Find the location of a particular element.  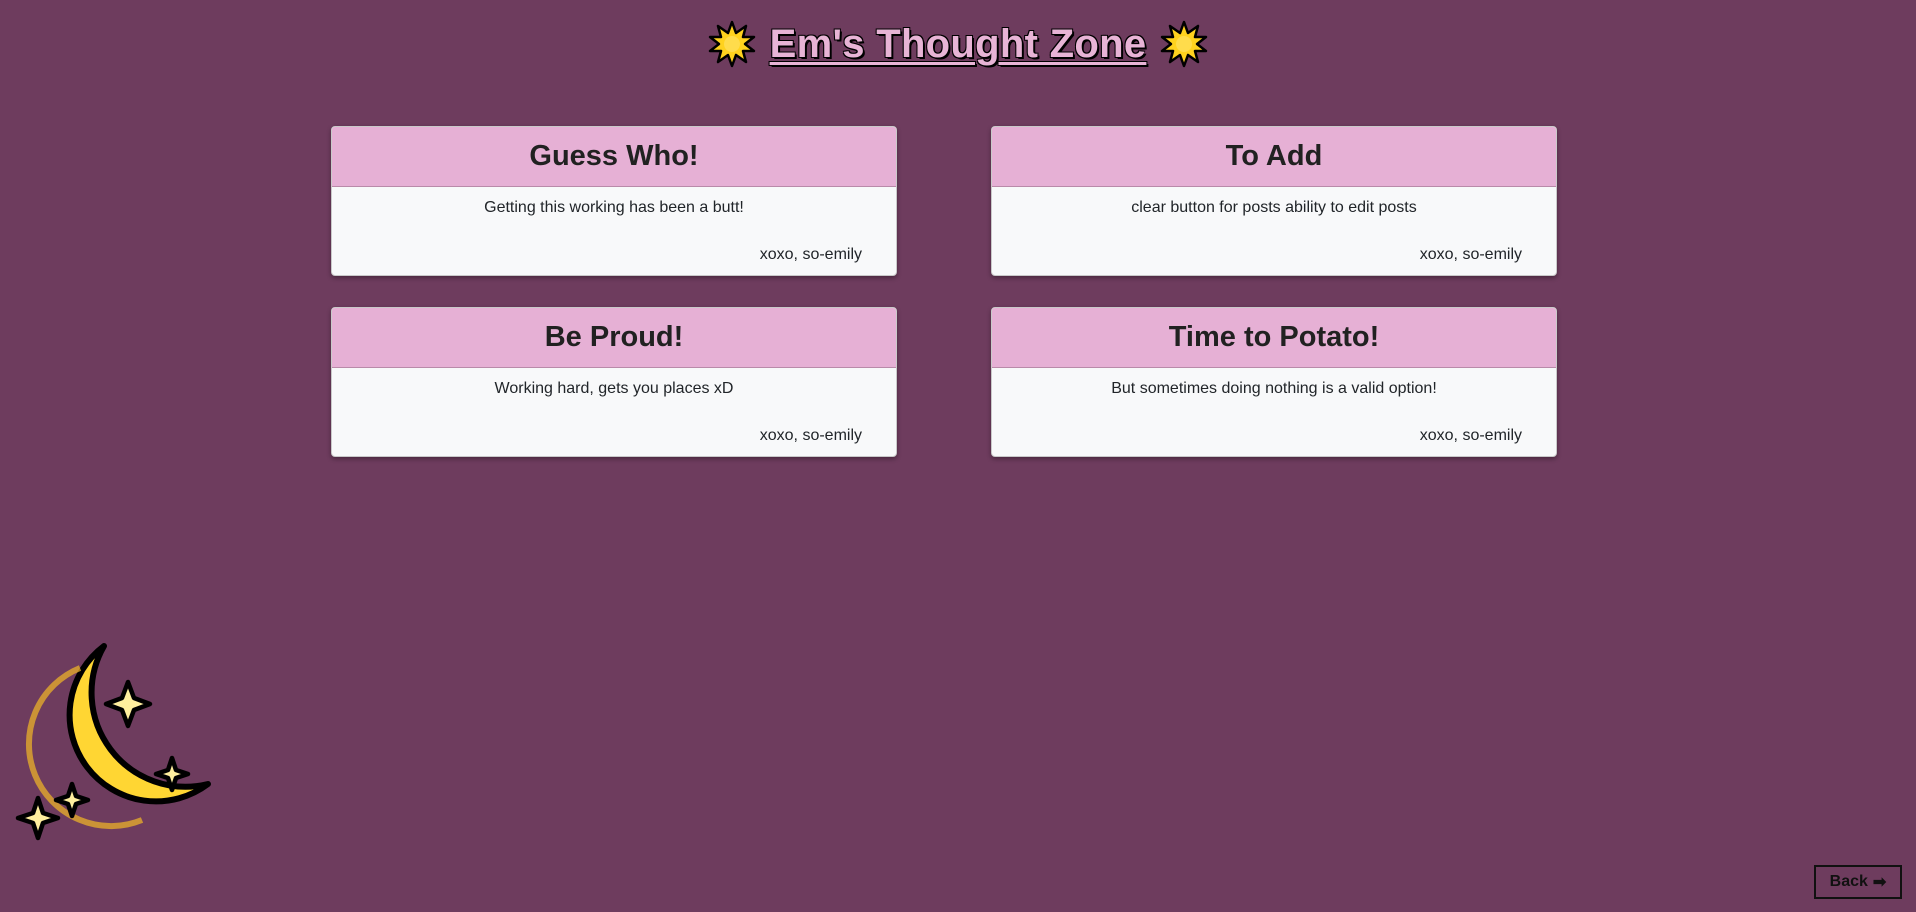

post-title: To Add is located at coordinates (1274, 156).